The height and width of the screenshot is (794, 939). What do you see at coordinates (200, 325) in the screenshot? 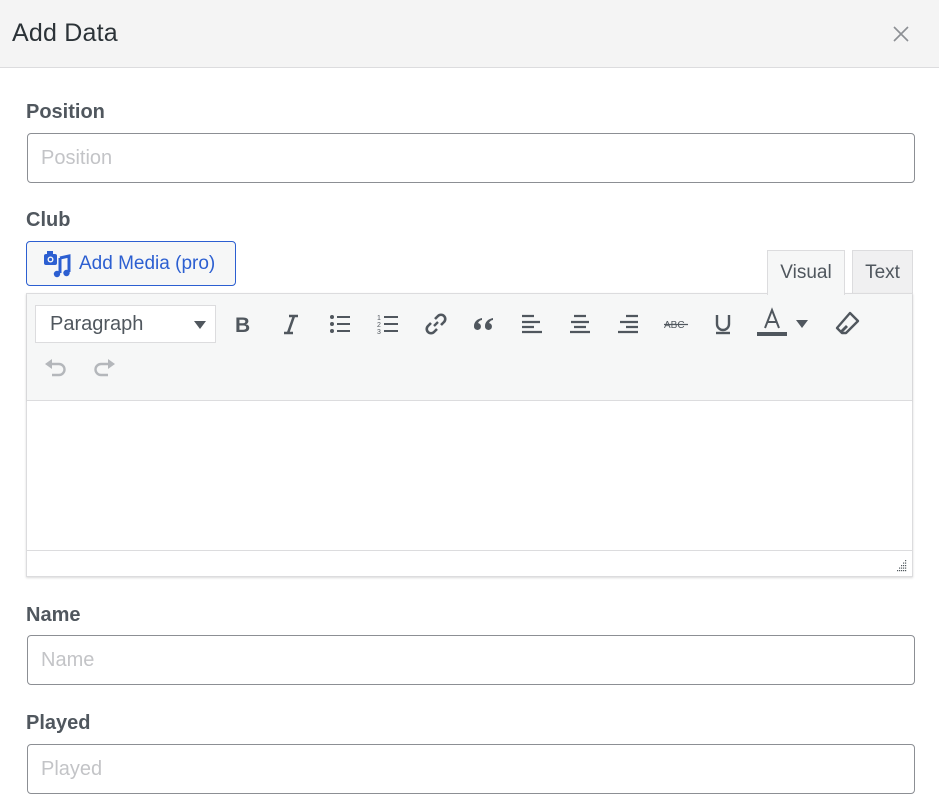
I see `chevron-down-icon` at bounding box center [200, 325].